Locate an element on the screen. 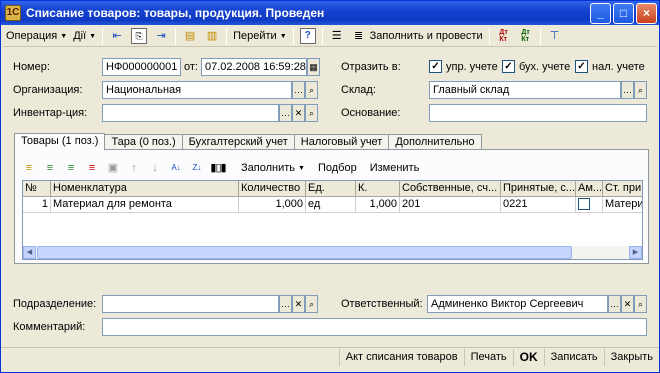 The width and height of the screenshot is (660, 373). calendar-button: ▦ is located at coordinates (313, 67).